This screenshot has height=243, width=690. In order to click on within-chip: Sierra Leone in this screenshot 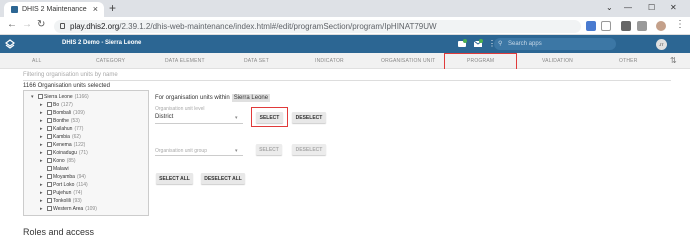, I will do `click(251, 98)`.